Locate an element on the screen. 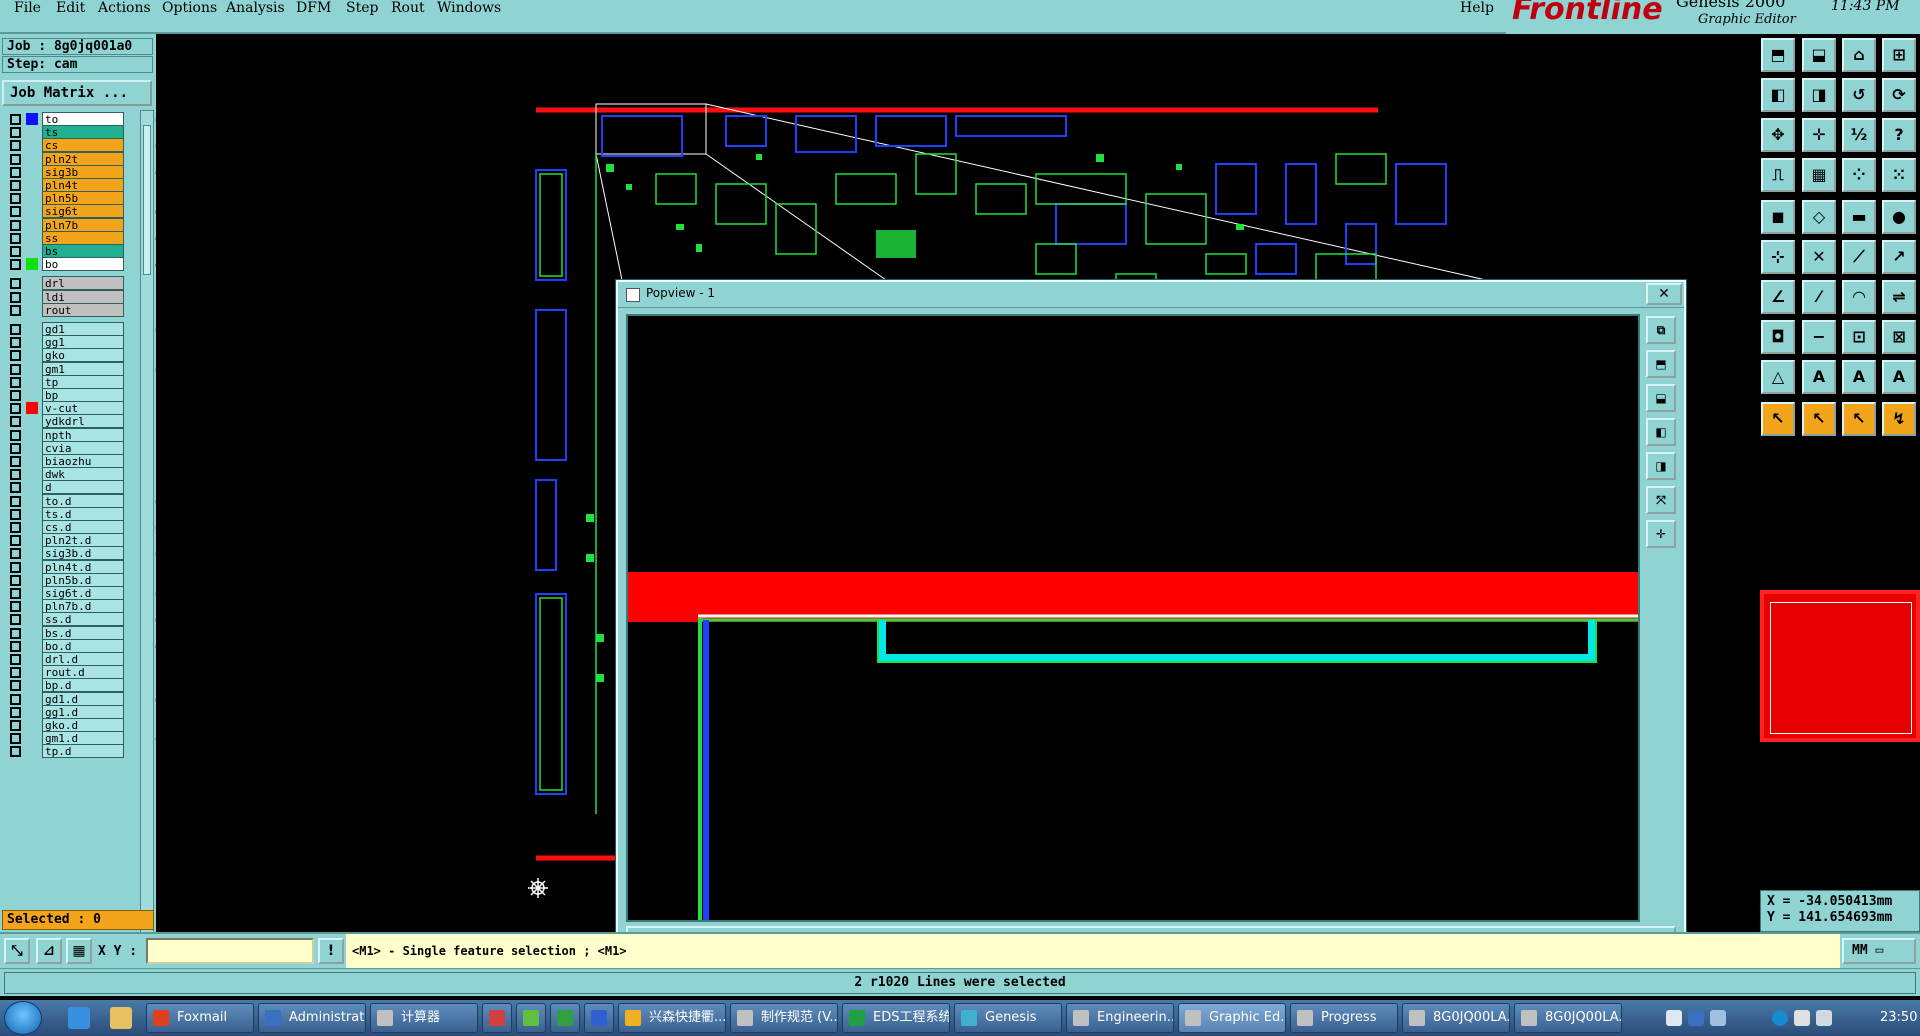 Image resolution: width=1920 pixels, height=1036 pixels. layer-row: drl.d is located at coordinates (70, 659).